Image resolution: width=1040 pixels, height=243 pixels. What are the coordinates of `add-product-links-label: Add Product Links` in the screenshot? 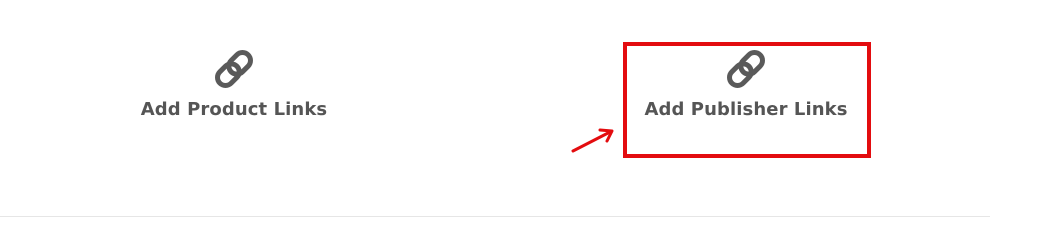 It's located at (234, 109).